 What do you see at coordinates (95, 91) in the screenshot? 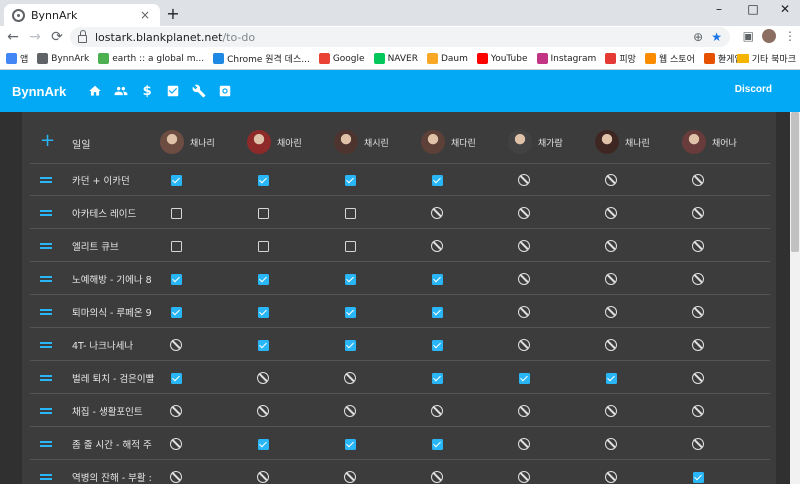
I see `home-icon` at bounding box center [95, 91].